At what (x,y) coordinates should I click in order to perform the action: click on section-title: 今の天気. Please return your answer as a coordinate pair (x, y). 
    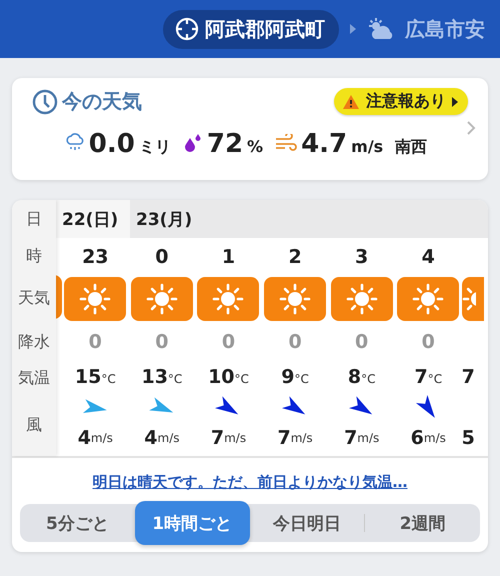
    Looking at the image, I should click on (102, 101).